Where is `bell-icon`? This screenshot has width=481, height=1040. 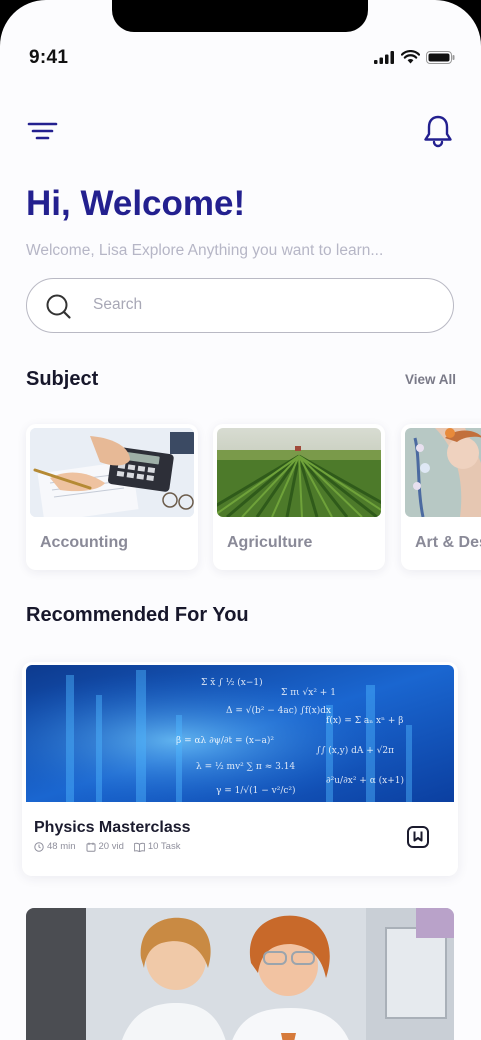
bell-icon is located at coordinates (438, 131).